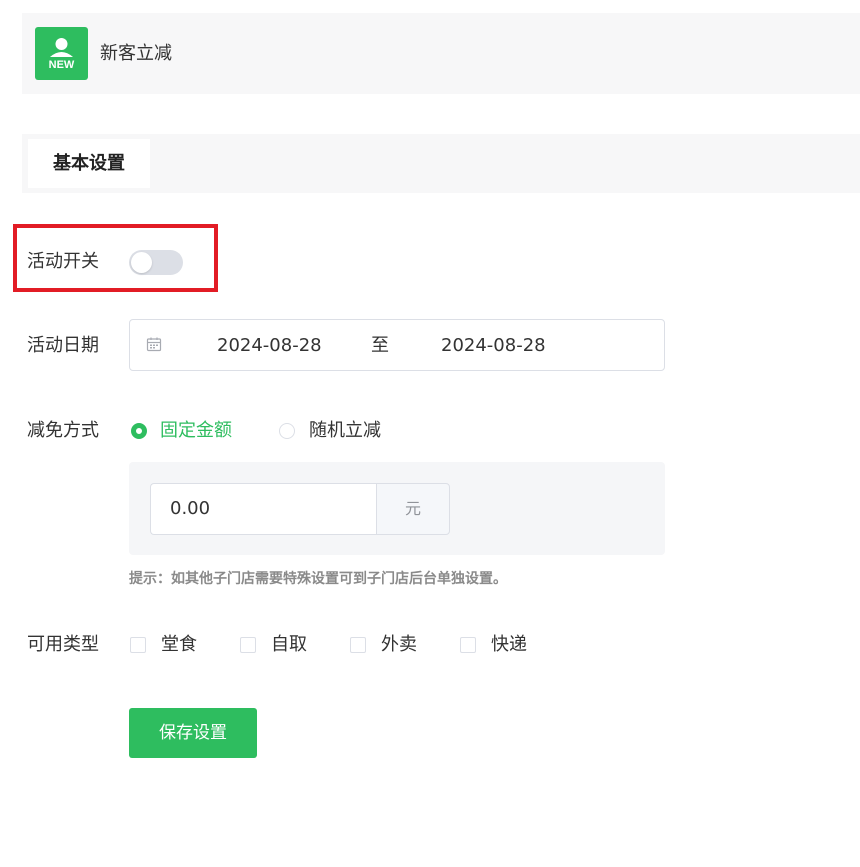  I want to click on svg-text: NEW, so click(62, 65).